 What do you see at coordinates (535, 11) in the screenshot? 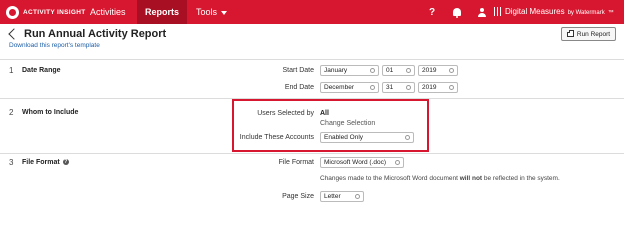
I see `brand-name: Digital Measures` at bounding box center [535, 11].